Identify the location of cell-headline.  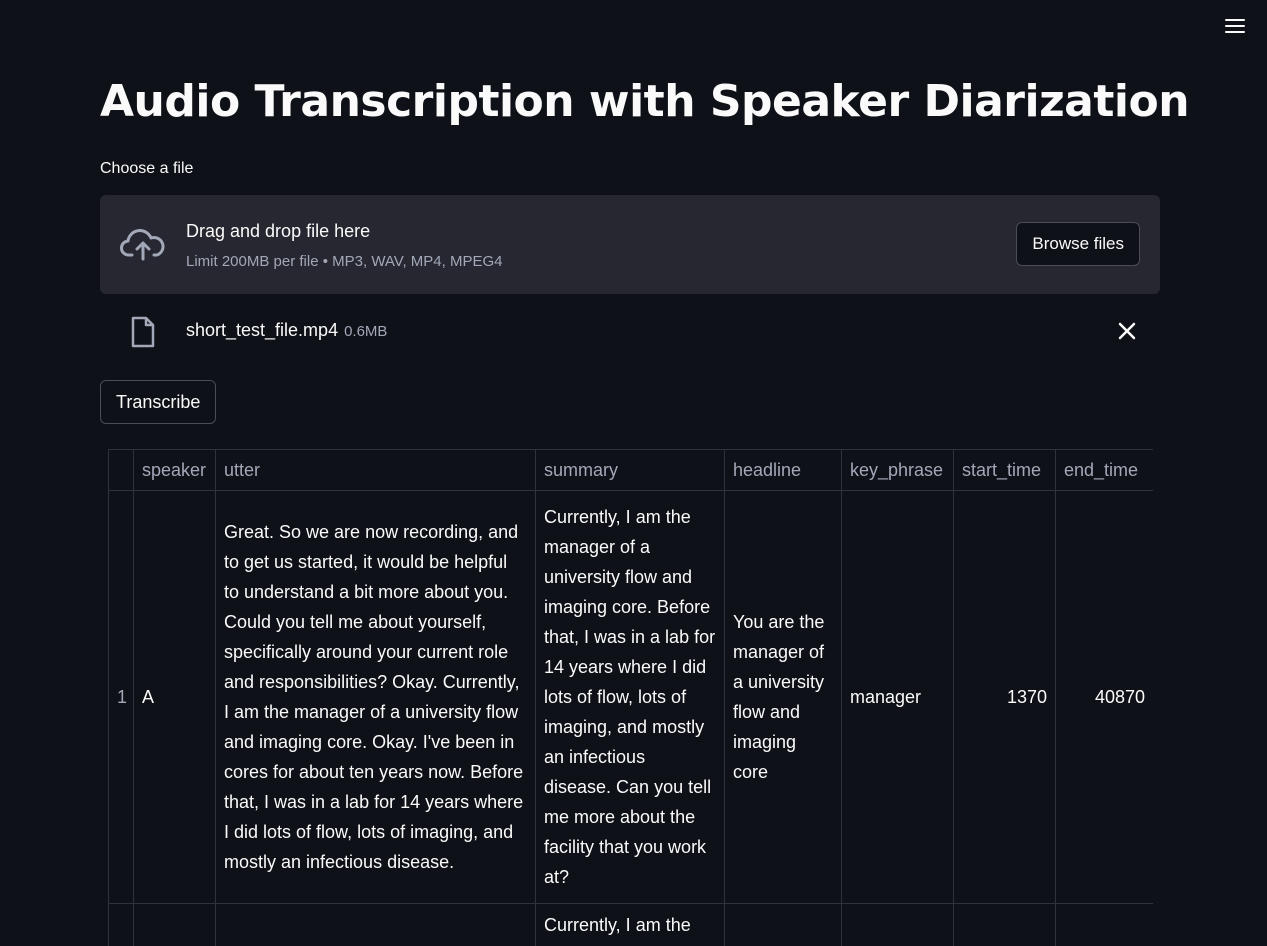
(783, 924).